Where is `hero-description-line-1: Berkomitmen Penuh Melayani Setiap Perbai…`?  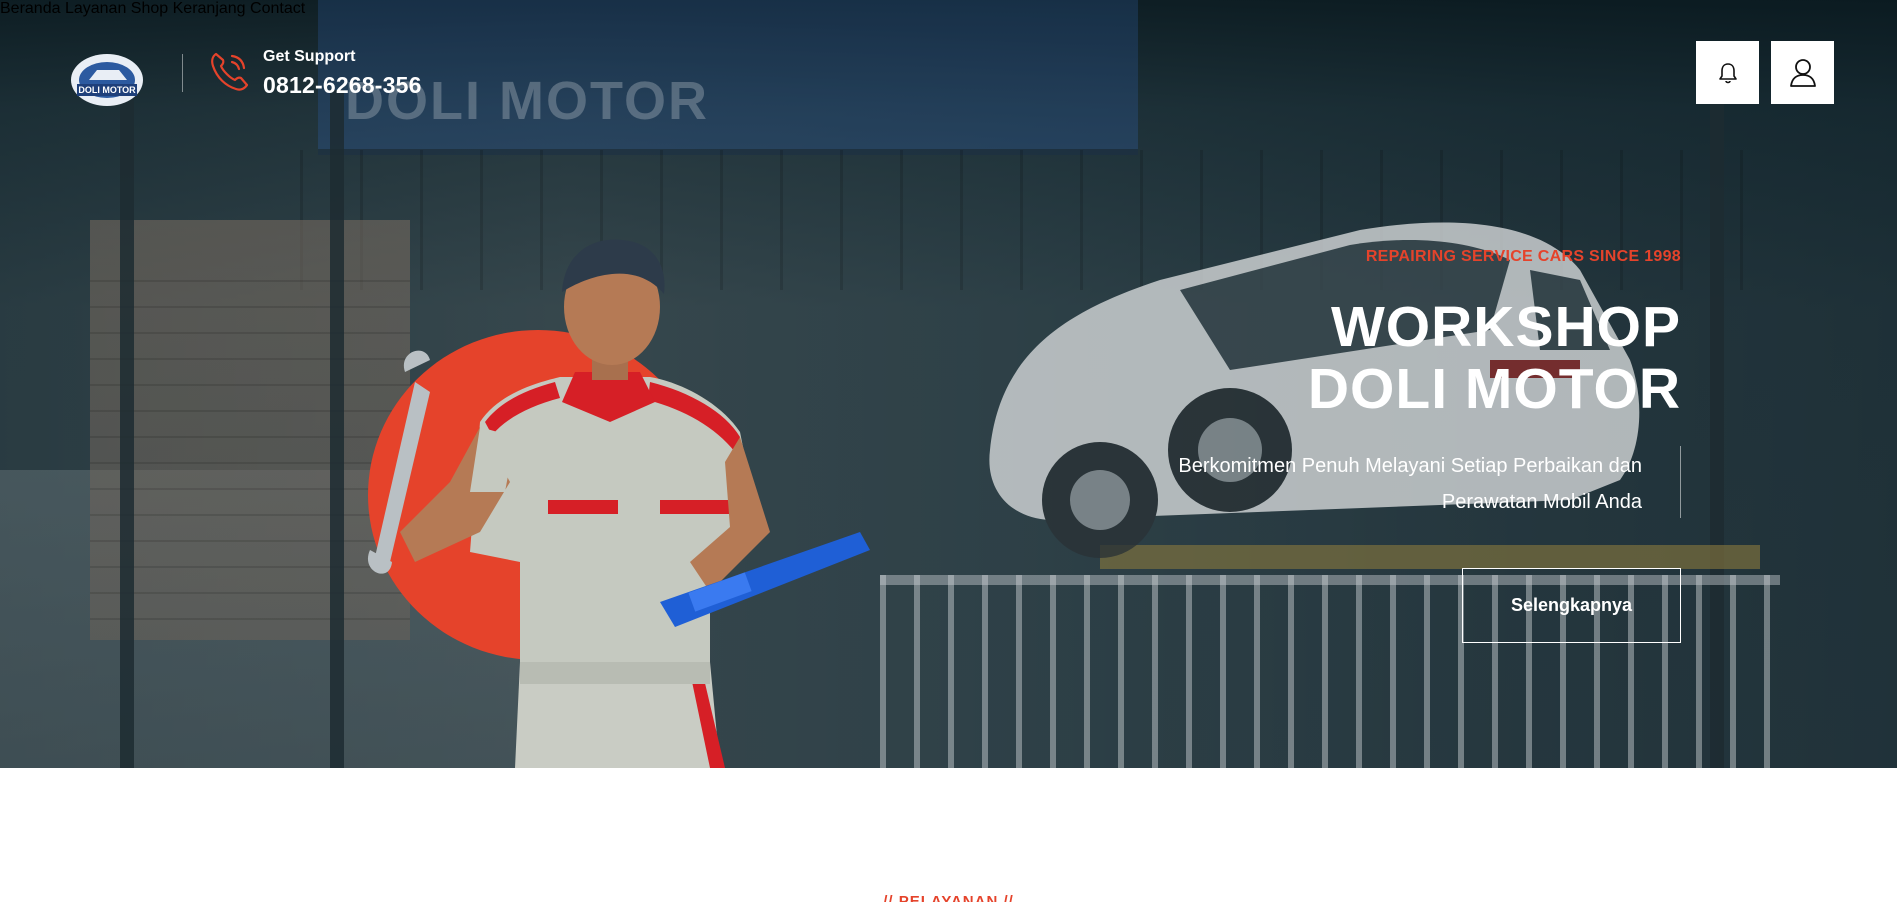
hero-description-line-1: Berkomitmen Penuh Melayani Setiap Perbai… is located at coordinates (1410, 466).